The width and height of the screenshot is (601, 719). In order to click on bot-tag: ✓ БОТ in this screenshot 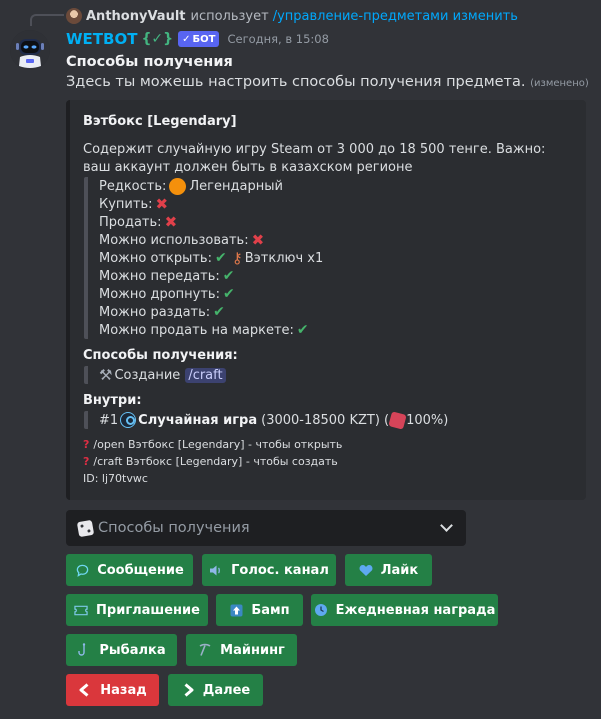, I will do `click(199, 39)`.